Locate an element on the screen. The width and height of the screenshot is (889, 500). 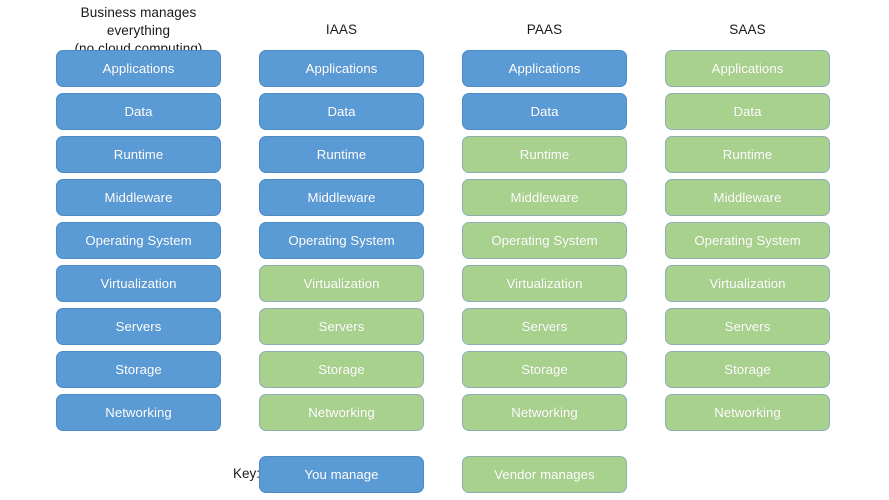
key-item-label: Vendor manages is located at coordinates (544, 474).